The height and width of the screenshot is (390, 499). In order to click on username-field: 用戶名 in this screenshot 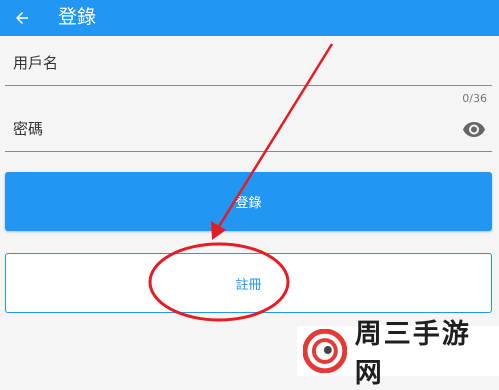, I will do `click(248, 63)`.